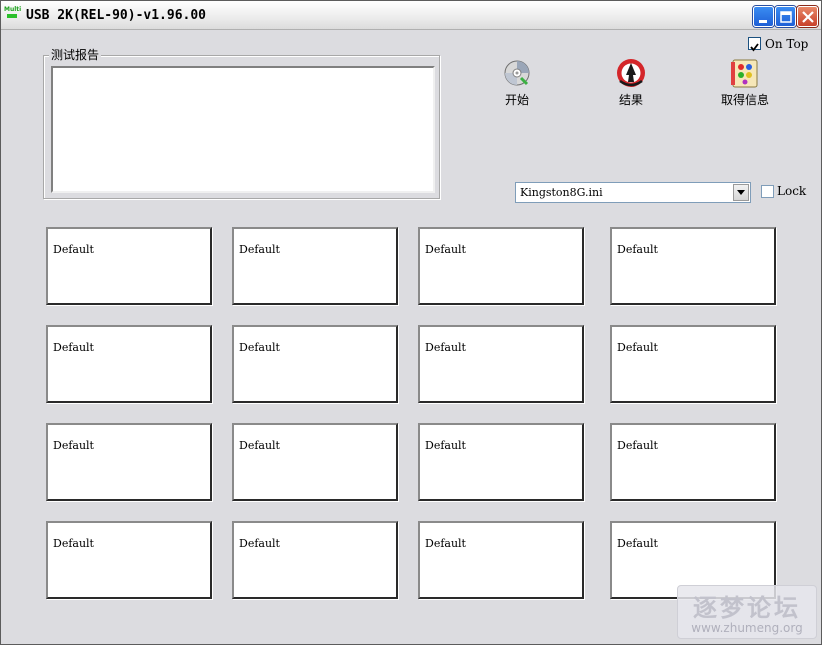 The width and height of the screenshot is (822, 645). I want to click on watermark: 逐梦论坛 www.zhumeng.org, so click(747, 612).